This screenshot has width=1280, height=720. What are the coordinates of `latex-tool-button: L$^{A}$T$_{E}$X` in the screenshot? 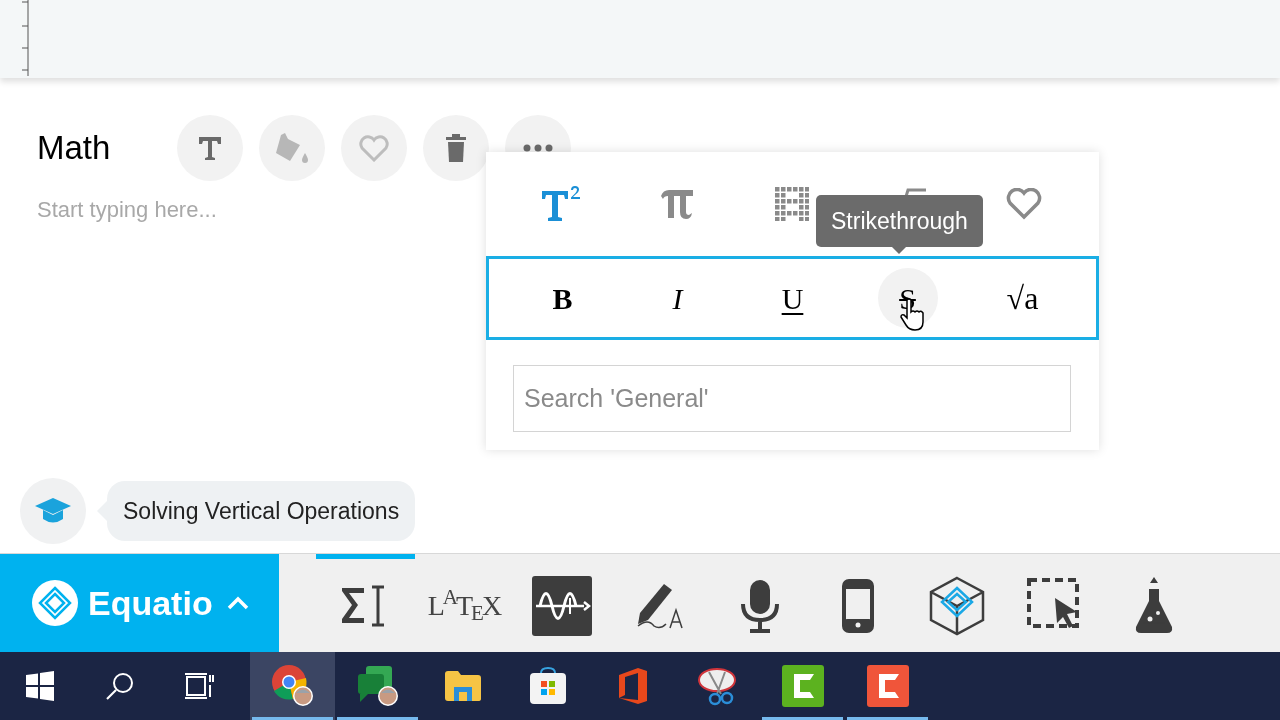 It's located at (464, 603).